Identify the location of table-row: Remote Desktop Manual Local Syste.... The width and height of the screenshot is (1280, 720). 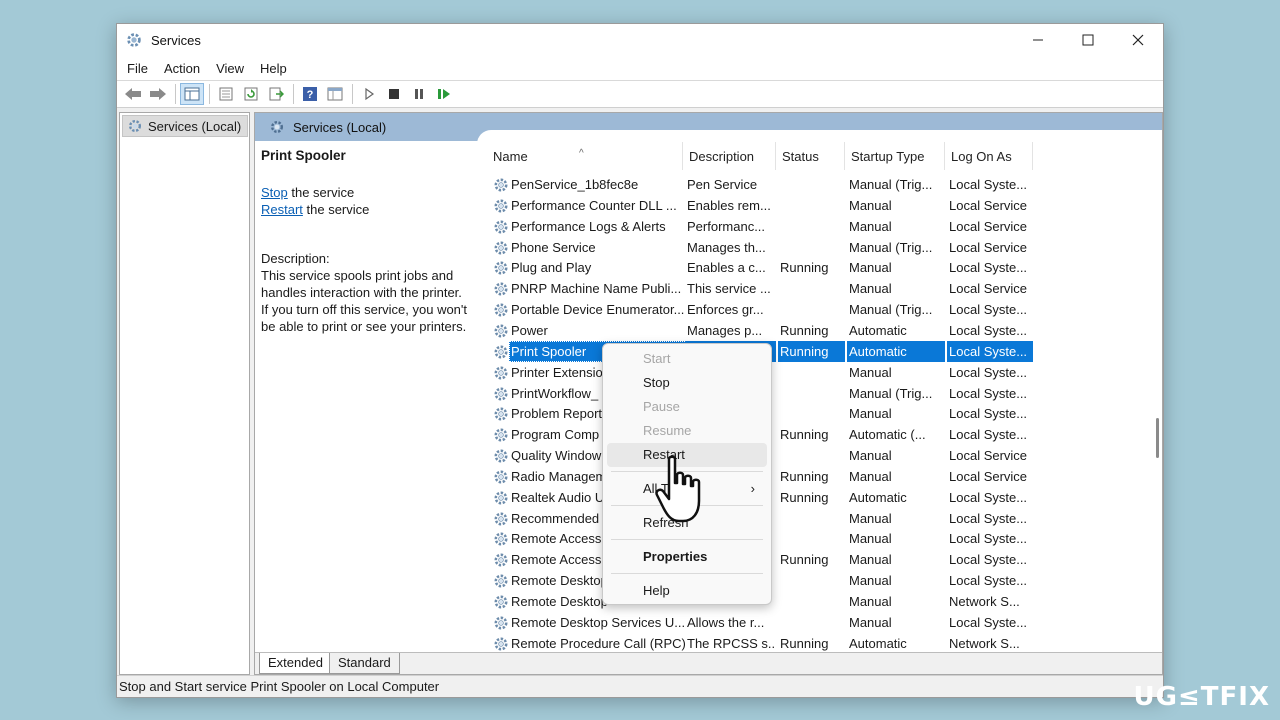
(821, 580).